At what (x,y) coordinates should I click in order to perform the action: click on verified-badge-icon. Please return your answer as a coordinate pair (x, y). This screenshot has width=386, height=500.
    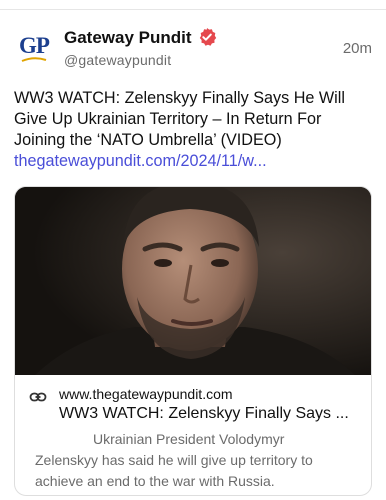
    Looking at the image, I should click on (208, 37).